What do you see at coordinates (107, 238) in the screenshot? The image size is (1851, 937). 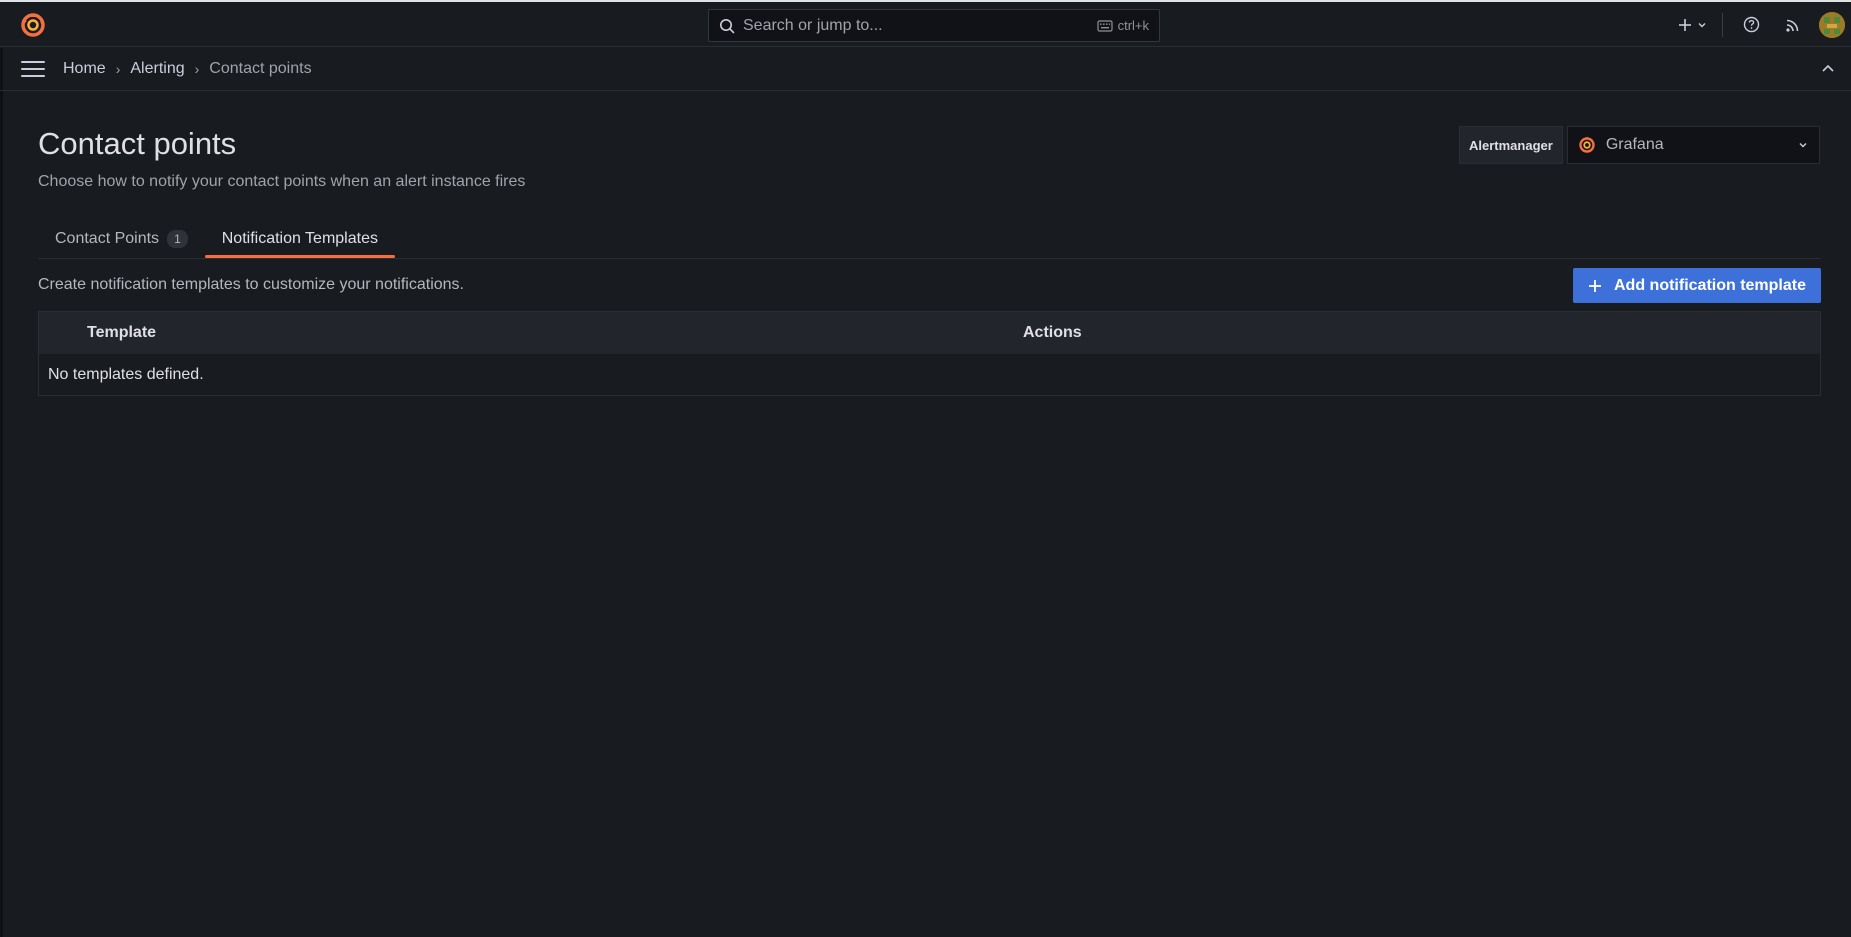 I see `tab-label: Contact Points` at bounding box center [107, 238].